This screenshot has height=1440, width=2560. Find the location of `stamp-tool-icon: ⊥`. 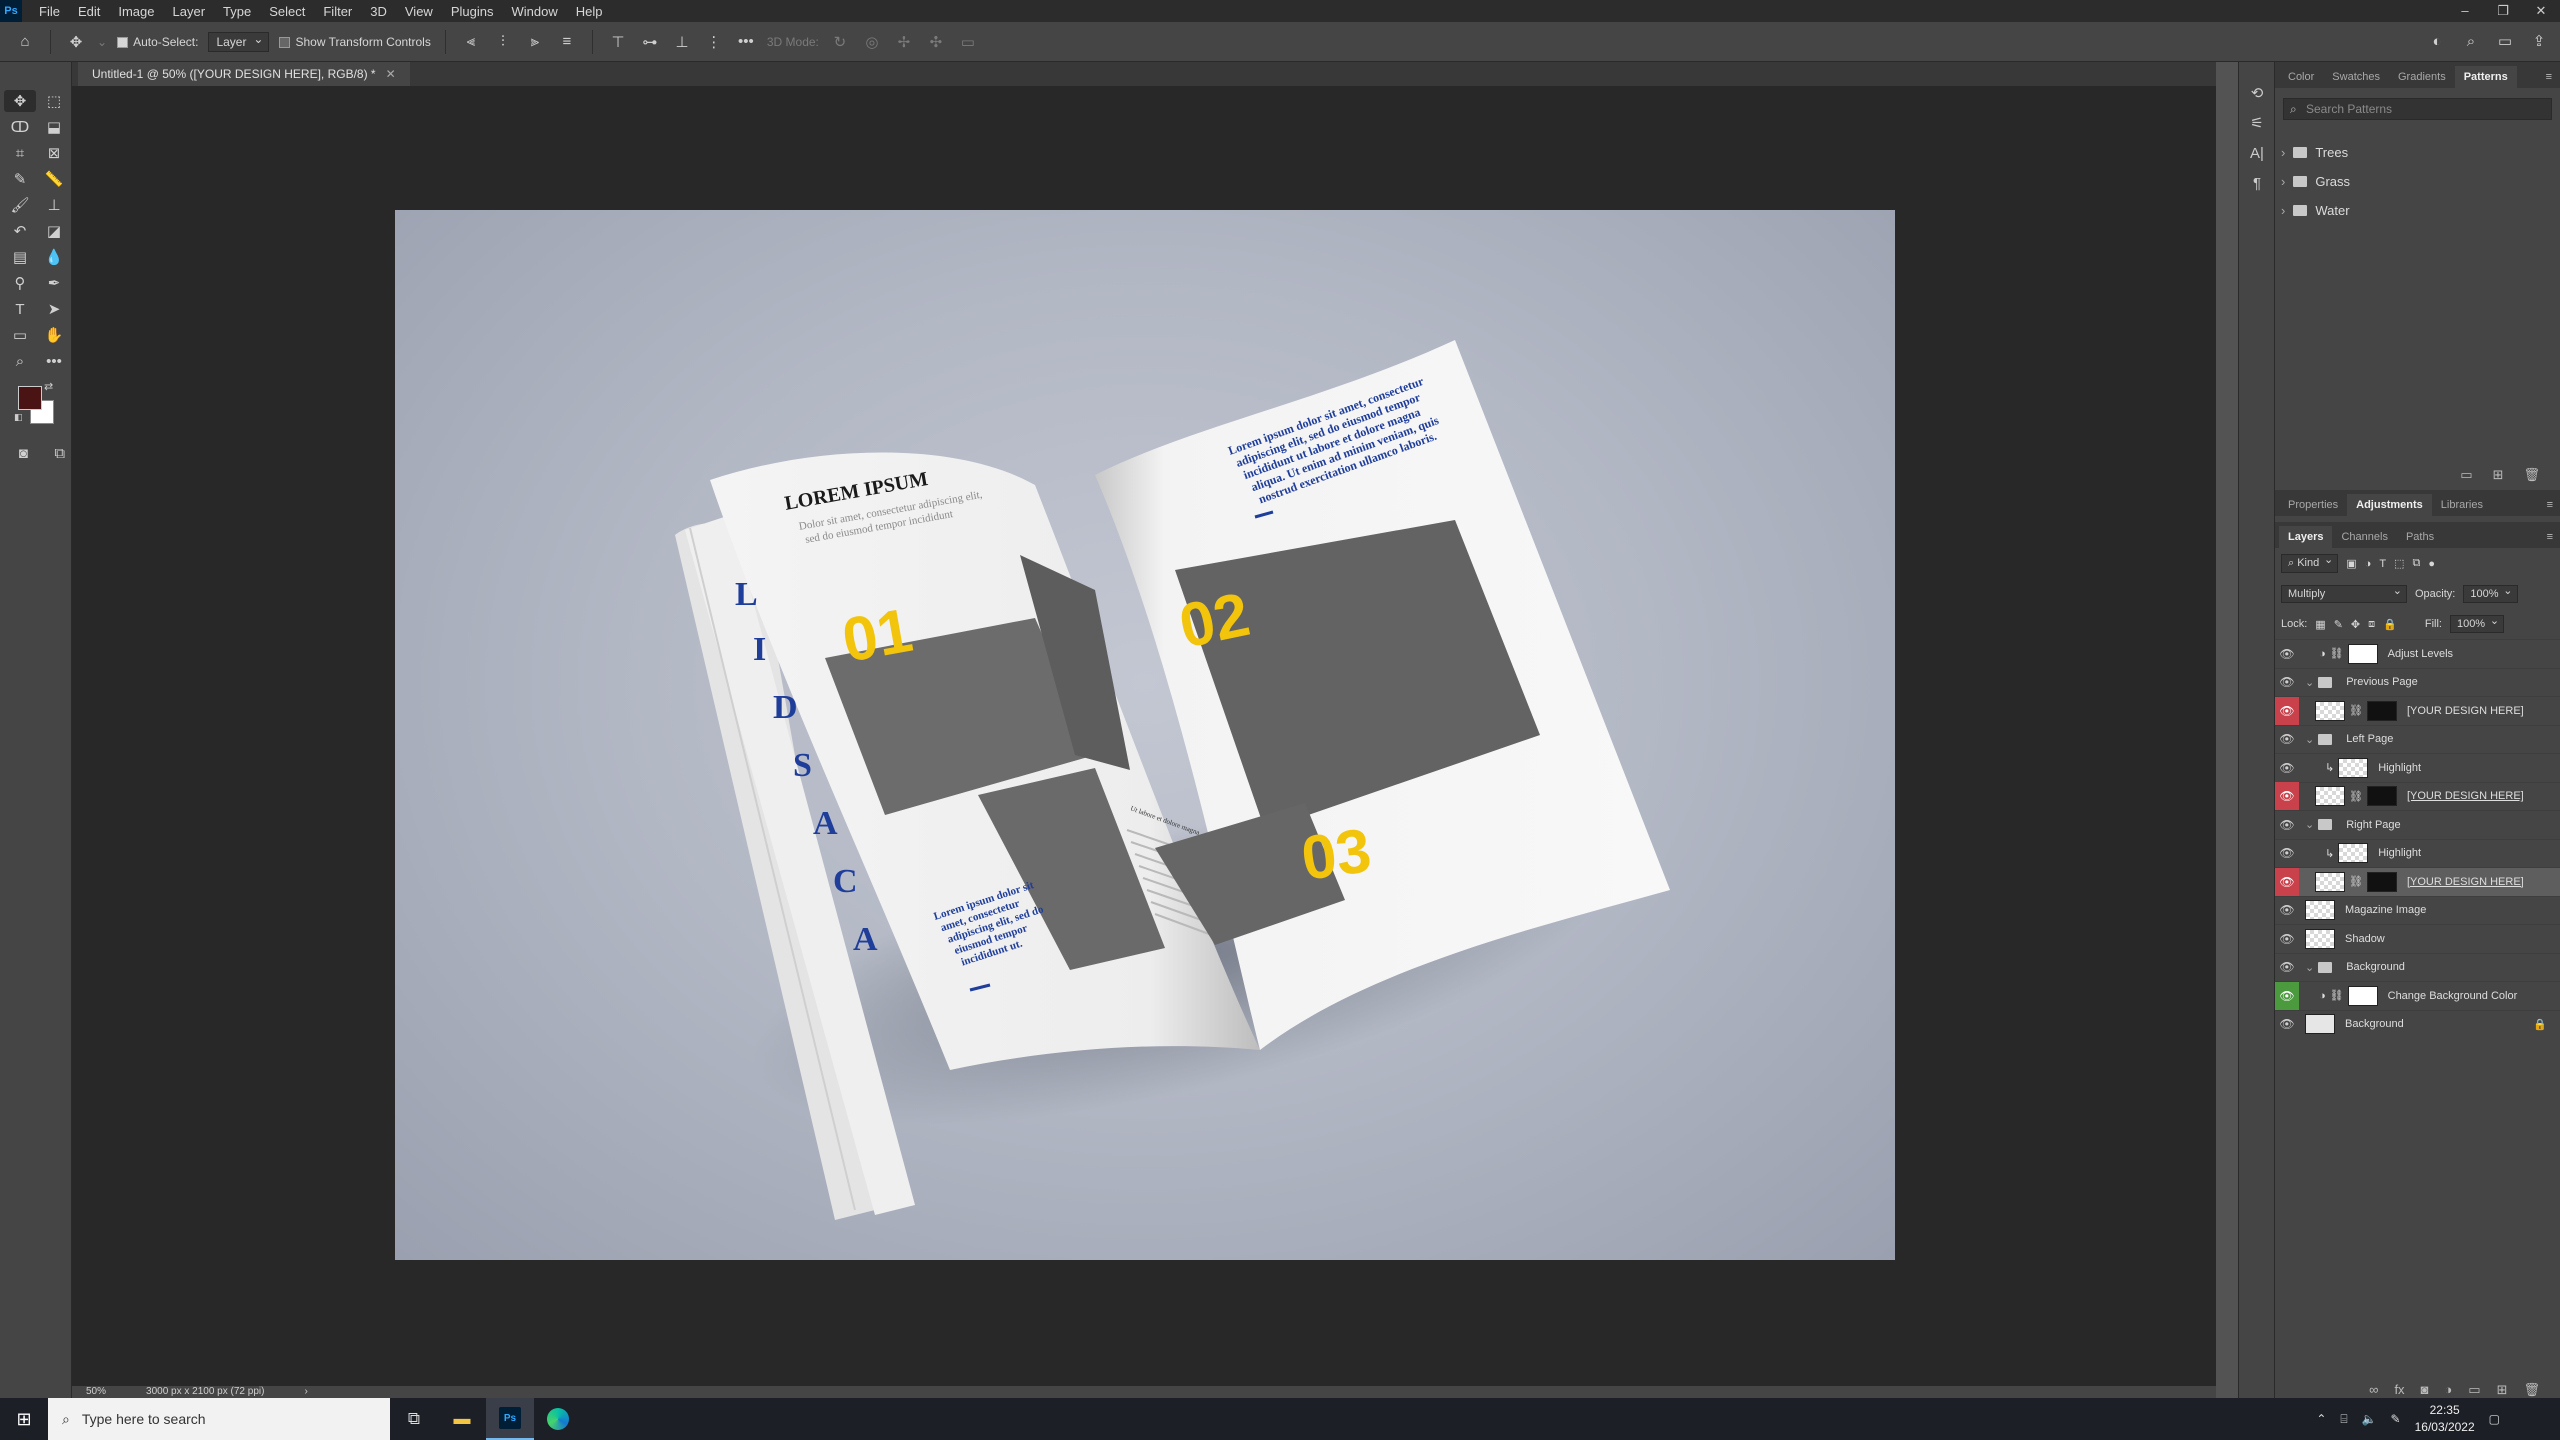

stamp-tool-icon: ⊥ is located at coordinates (54, 205).